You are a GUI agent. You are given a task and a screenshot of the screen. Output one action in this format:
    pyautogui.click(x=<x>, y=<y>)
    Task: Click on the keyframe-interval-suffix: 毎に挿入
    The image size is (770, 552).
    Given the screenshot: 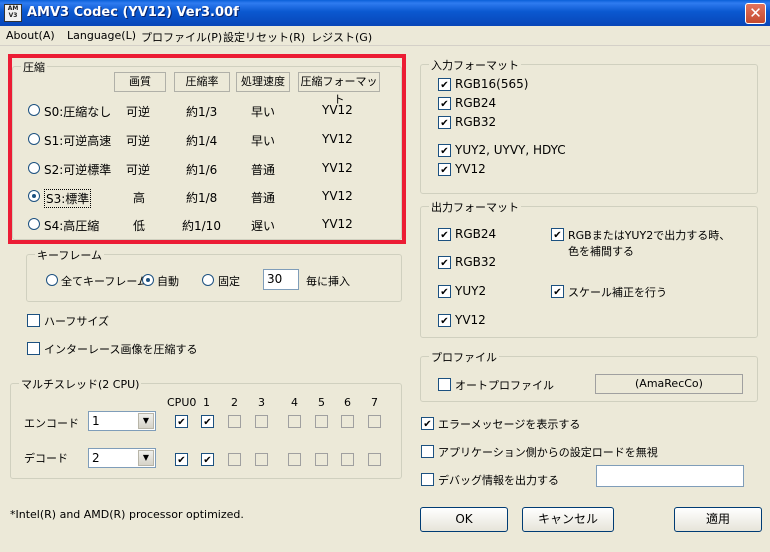 What is the action you would take?
    pyautogui.click(x=328, y=281)
    